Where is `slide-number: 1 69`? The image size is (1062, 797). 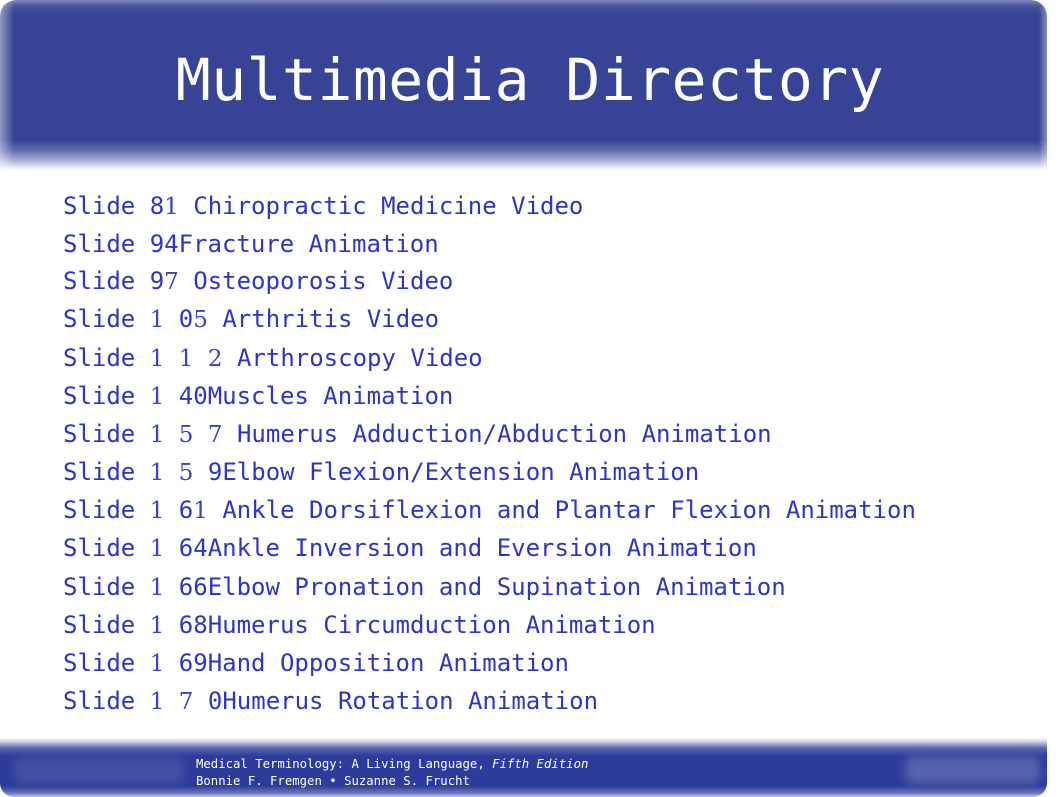 slide-number: 1 69 is located at coordinates (179, 663).